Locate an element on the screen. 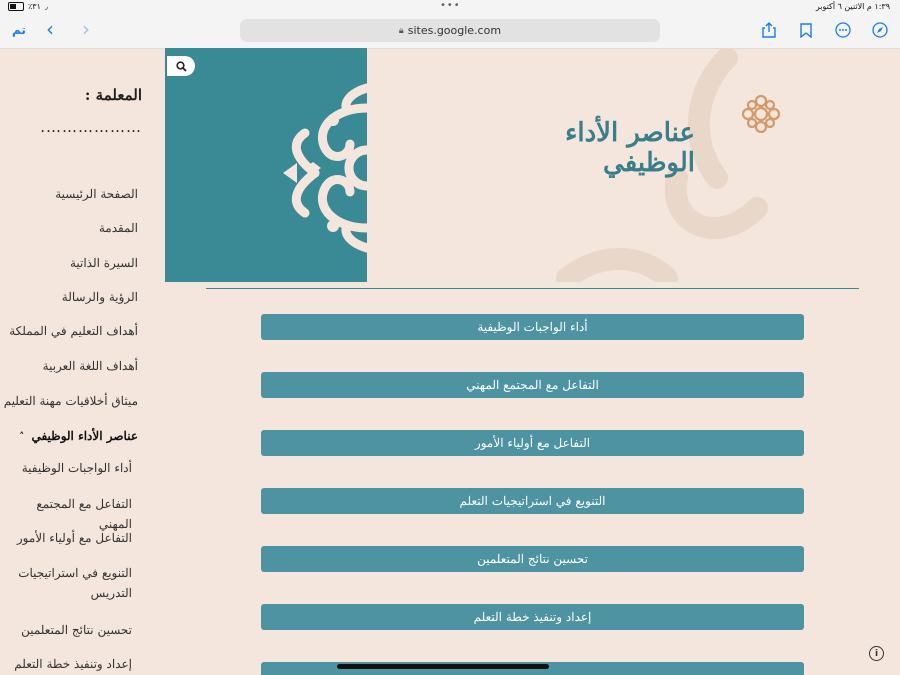 Image resolution: width=900 pixels, height=675 pixels. sidebar-subitem-learning-plan: إعداد وتنفيذ خطة التعلم is located at coordinates (73, 664).